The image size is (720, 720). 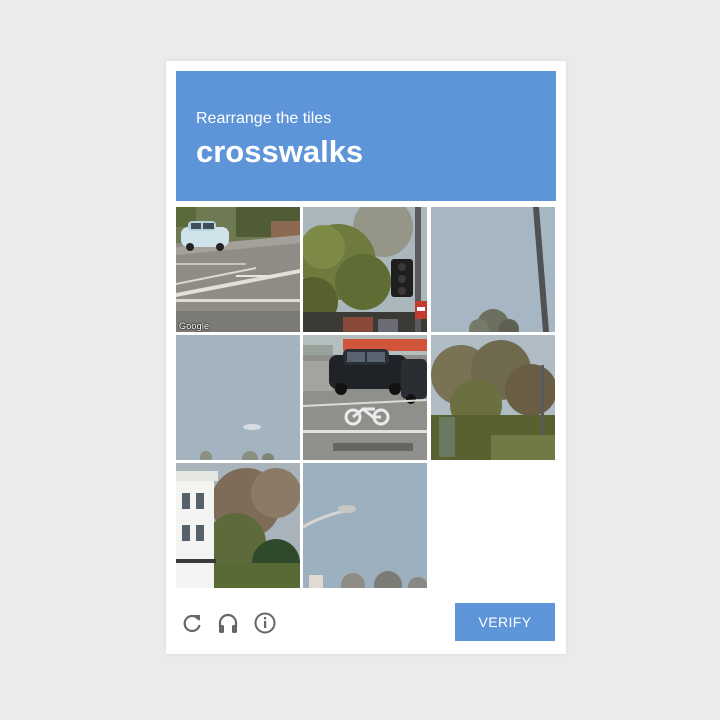 I want to click on challenge-header: Rearrange the tiles crosswalks, so click(x=366, y=136).